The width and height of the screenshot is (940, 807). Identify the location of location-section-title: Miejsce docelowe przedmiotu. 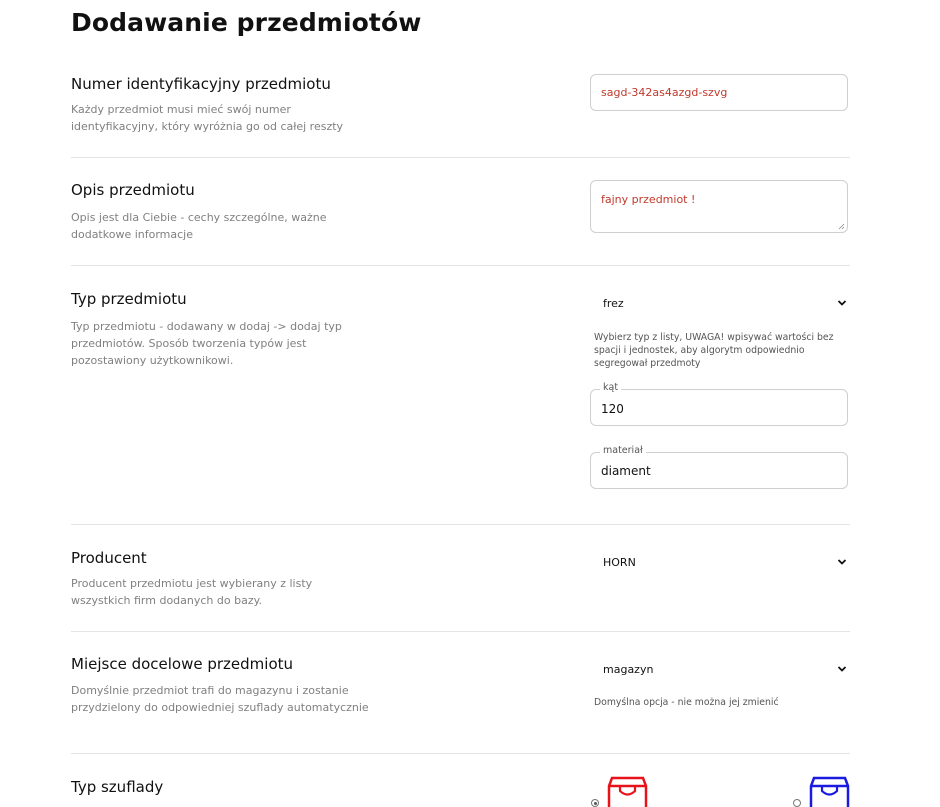
(182, 664).